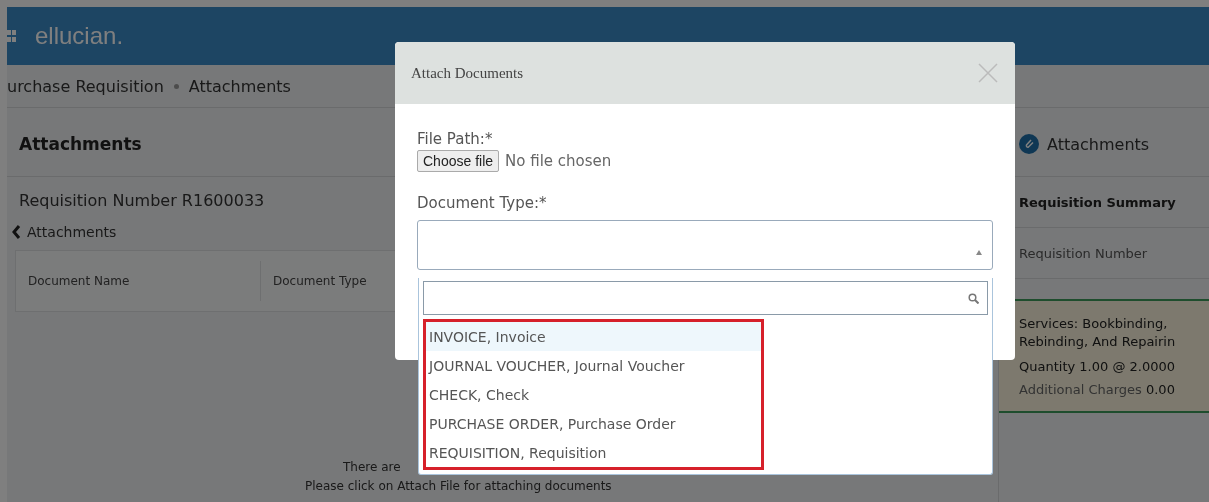 This screenshot has width=1209, height=502. Describe the element at coordinates (85, 86) in the screenshot. I see `breadcrumb-item: urchase Requisition` at that location.